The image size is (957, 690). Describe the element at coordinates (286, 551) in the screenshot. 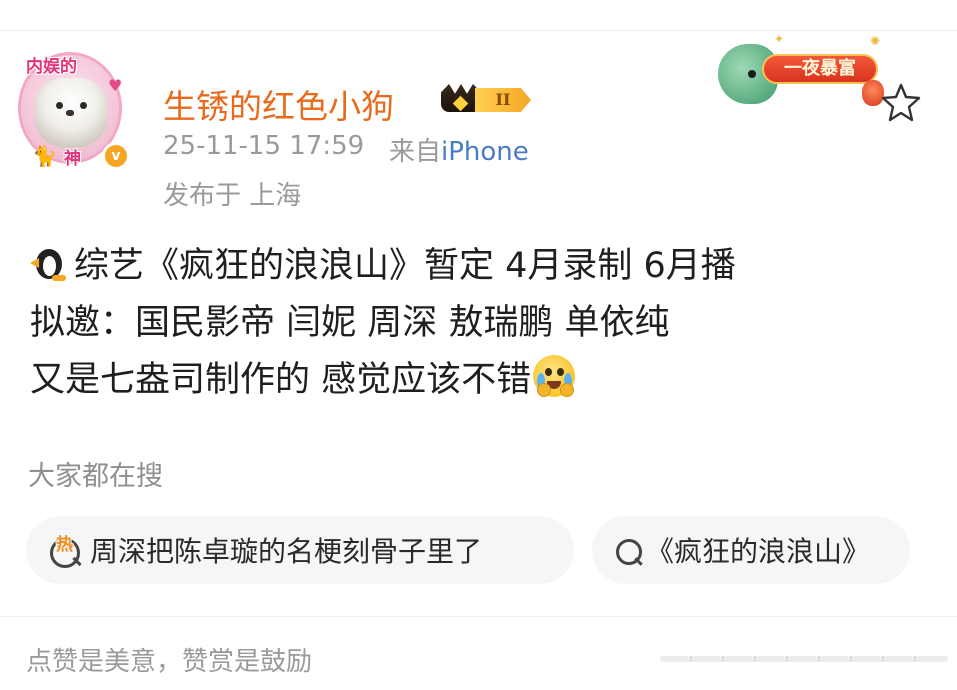

I see `search-chip-label: 周深把陈卓璇的名梗刻骨子里了` at that location.